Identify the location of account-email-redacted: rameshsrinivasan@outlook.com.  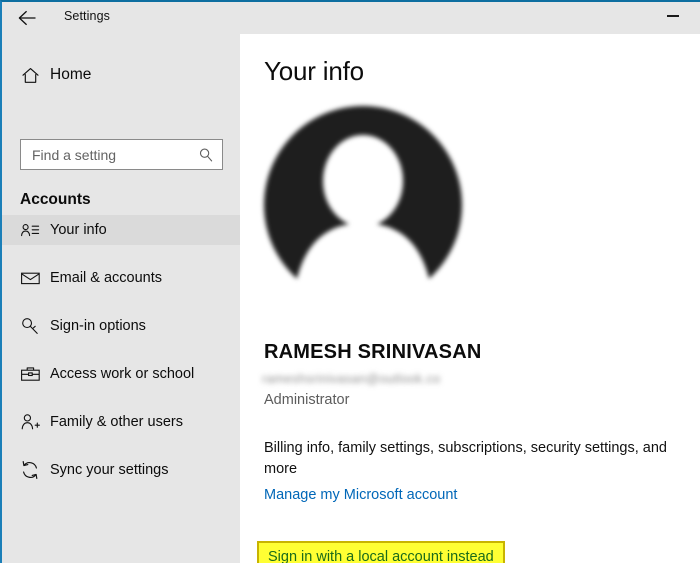
(351, 378).